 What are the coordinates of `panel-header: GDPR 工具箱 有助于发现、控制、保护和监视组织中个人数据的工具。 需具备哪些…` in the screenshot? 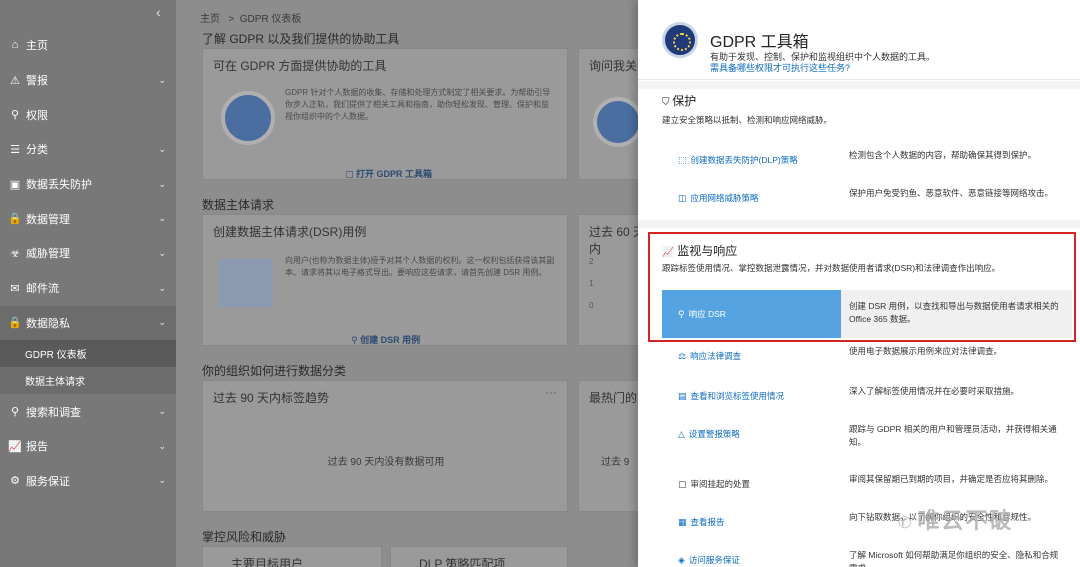 It's located at (859, 40).